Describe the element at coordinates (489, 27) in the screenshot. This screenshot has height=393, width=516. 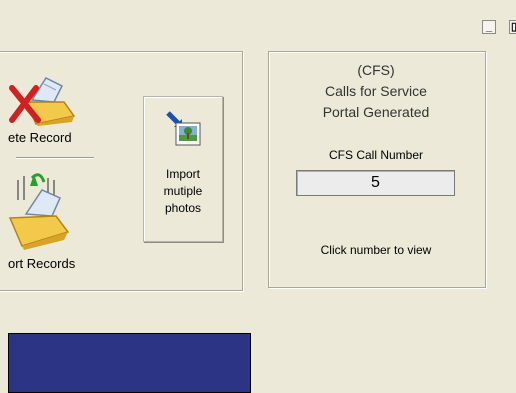
I see `minimize-button: _` at that location.